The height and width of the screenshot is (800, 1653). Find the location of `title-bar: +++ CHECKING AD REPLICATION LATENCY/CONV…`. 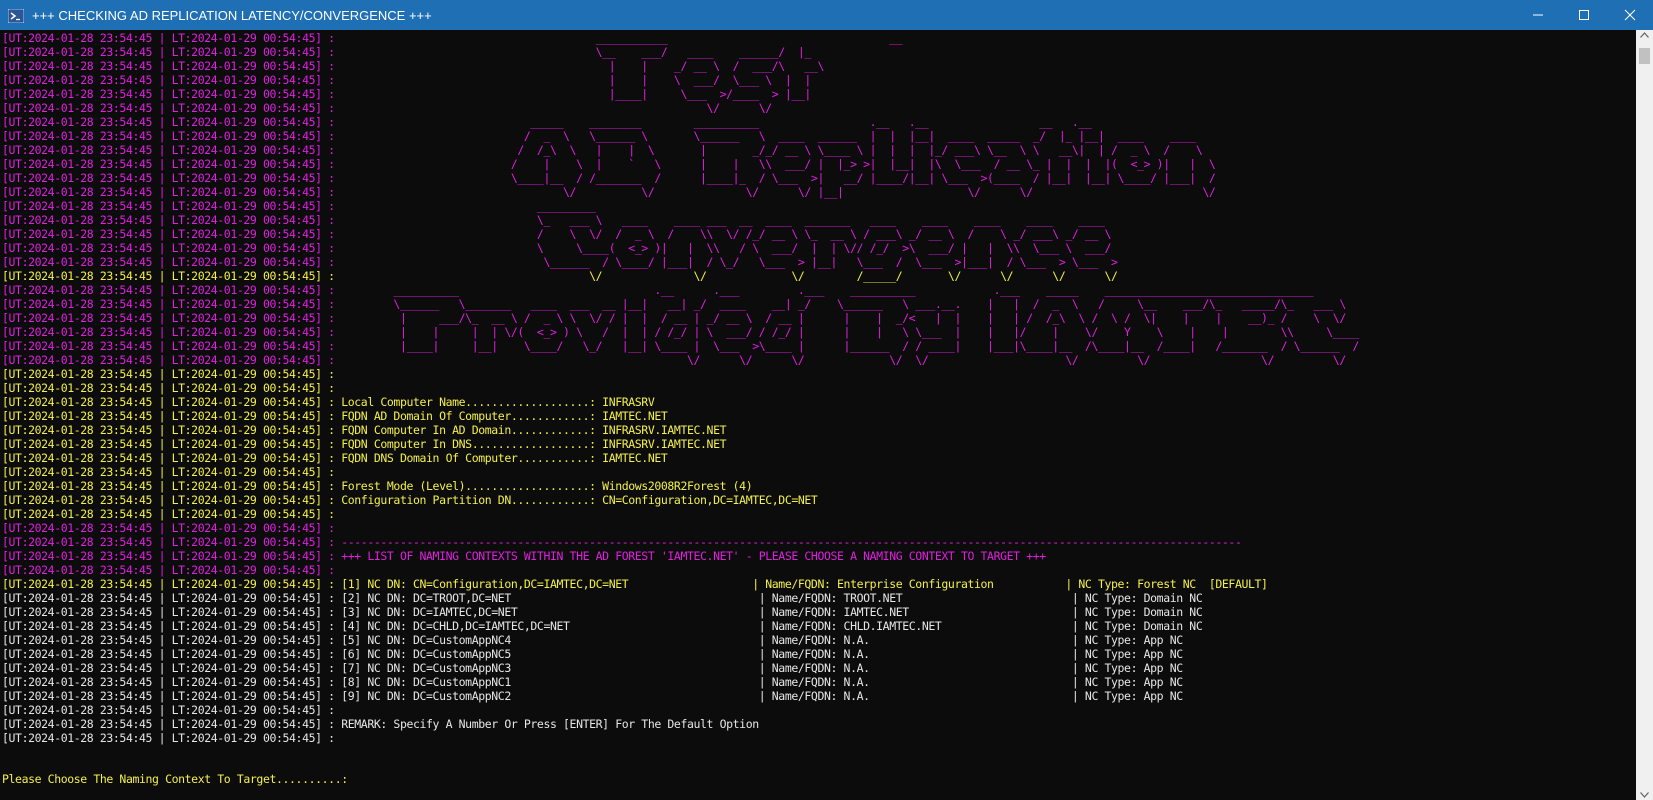

title-bar: +++ CHECKING AD REPLICATION LATENCY/CONV… is located at coordinates (826, 15).